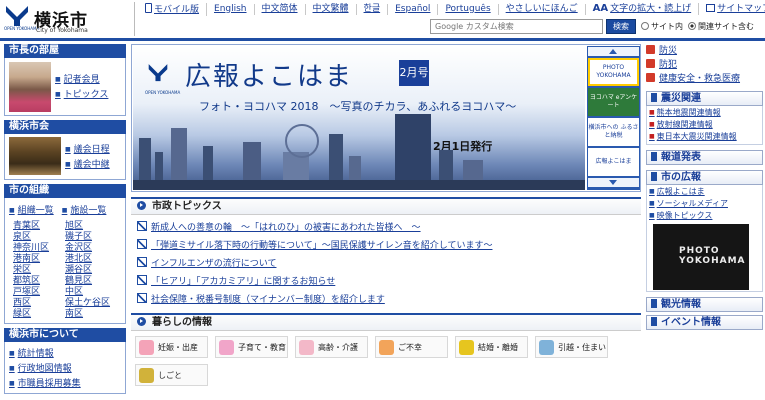  What do you see at coordinates (389, 244) in the screenshot?
I see `topic-link: 「弾道ミサイル落下時の行動等について」～国民保護サイレン音を紹介しています～` at bounding box center [389, 244].